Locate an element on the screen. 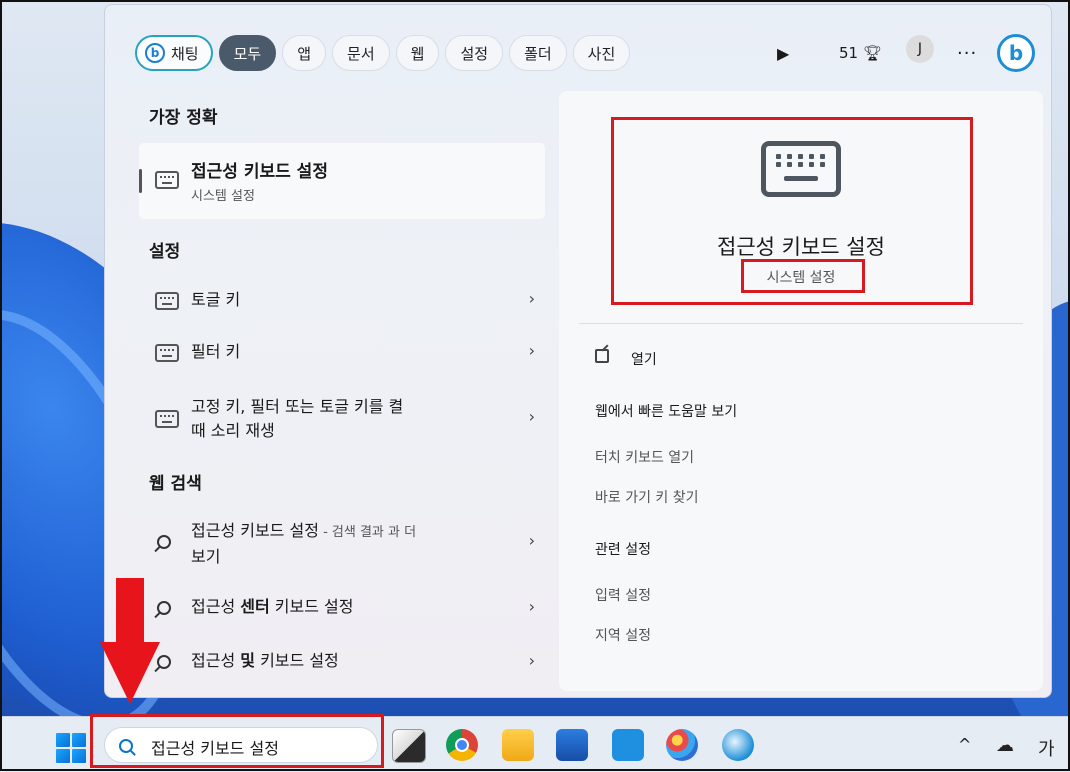 The height and width of the screenshot is (772, 1070). filter-settings: 설정 is located at coordinates (474, 53).